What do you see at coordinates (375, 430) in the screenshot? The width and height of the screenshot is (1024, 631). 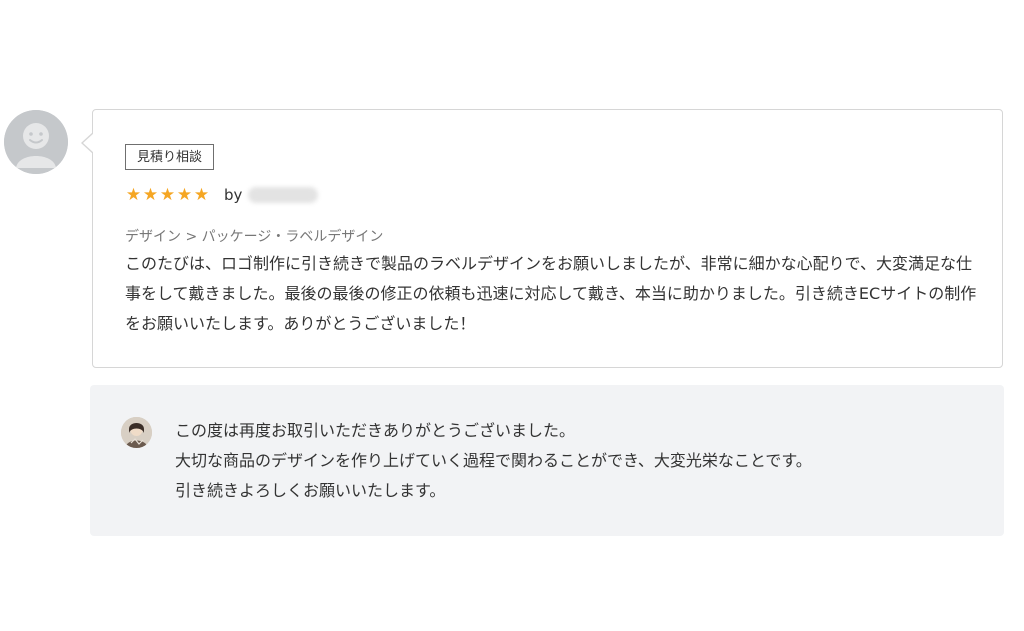 I see `reply-line: この度は再度お取引いただきありがとうございました。` at bounding box center [375, 430].